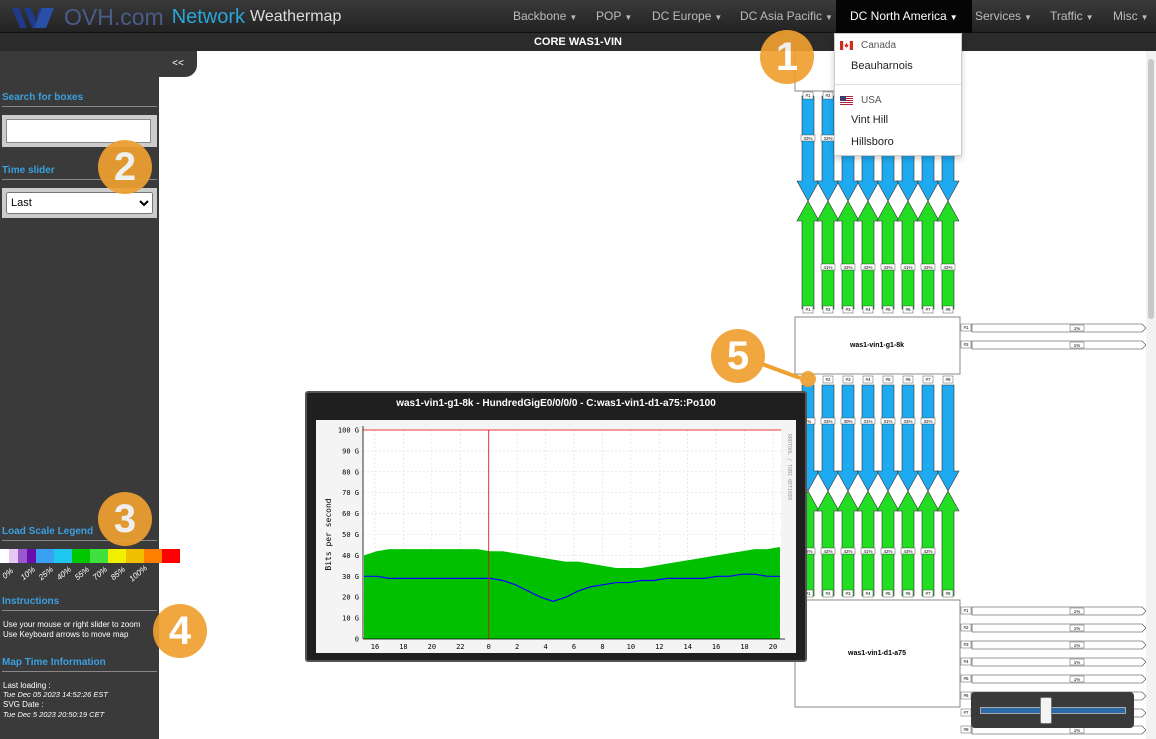 Image resolution: width=1156 pixels, height=739 pixels. Describe the element at coordinates (614, 16) in the screenshot. I see `nav-pop: POP ▼` at that location.